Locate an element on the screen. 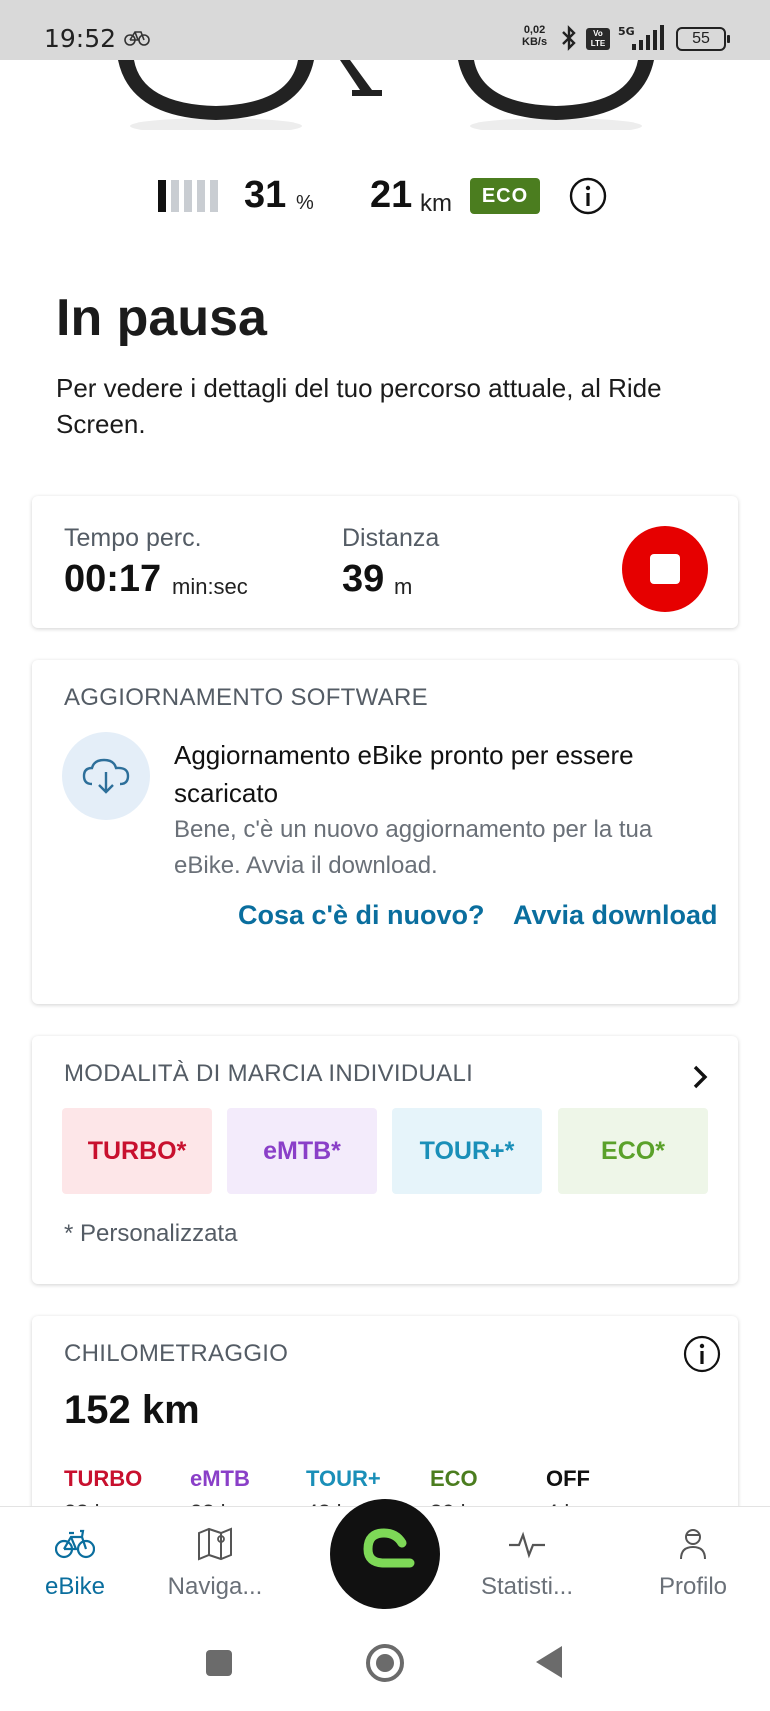 The width and height of the screenshot is (770, 1711). bluetooth-icon is located at coordinates (569, 38).